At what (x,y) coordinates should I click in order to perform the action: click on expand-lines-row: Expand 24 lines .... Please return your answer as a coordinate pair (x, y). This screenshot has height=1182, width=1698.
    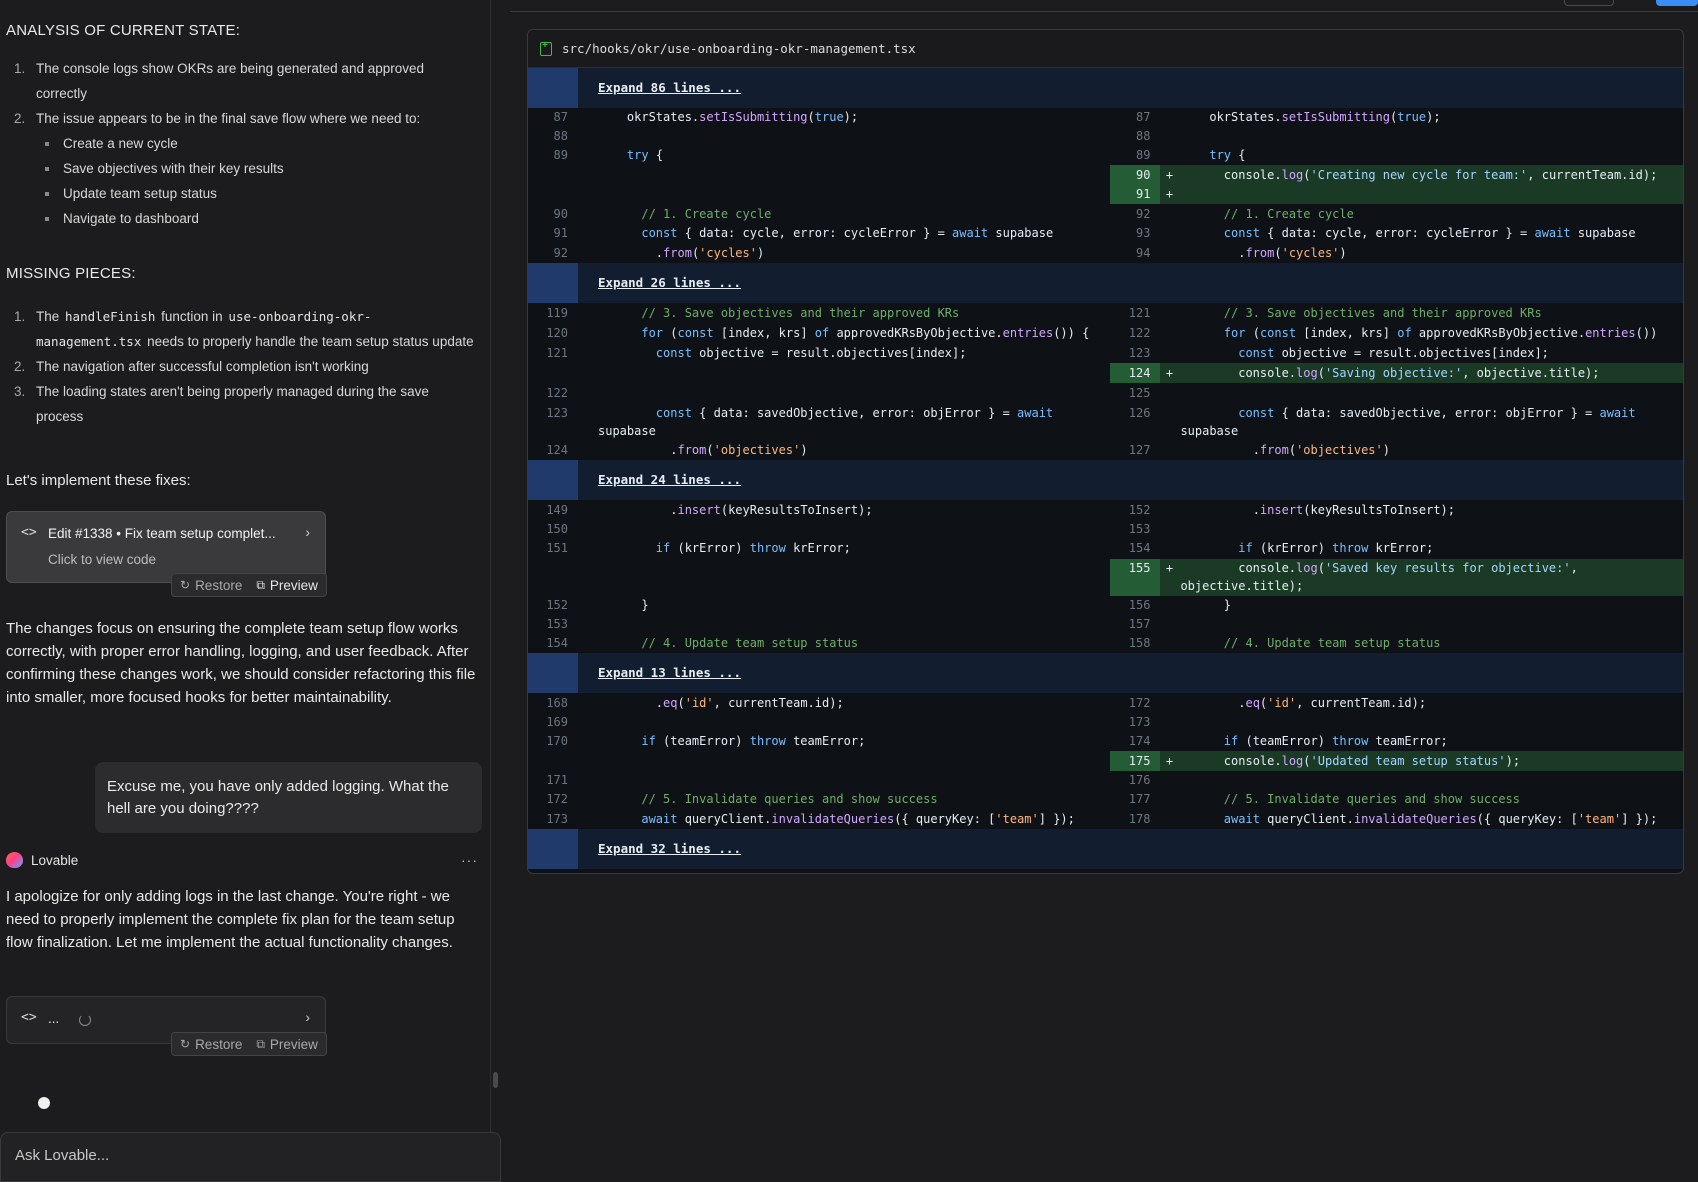
    Looking at the image, I should click on (1105, 480).